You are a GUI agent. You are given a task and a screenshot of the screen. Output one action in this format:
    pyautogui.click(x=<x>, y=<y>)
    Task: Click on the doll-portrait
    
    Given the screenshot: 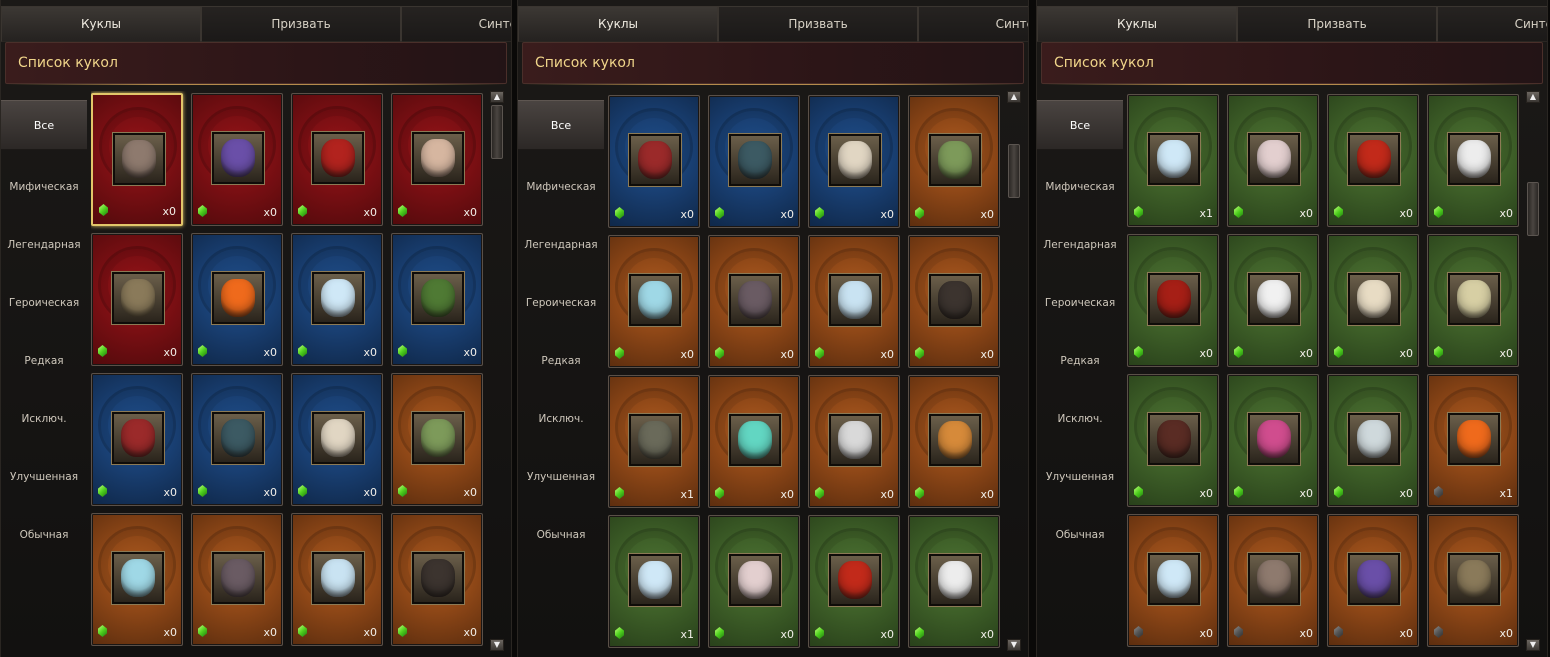 What is the action you would take?
    pyautogui.click(x=855, y=160)
    